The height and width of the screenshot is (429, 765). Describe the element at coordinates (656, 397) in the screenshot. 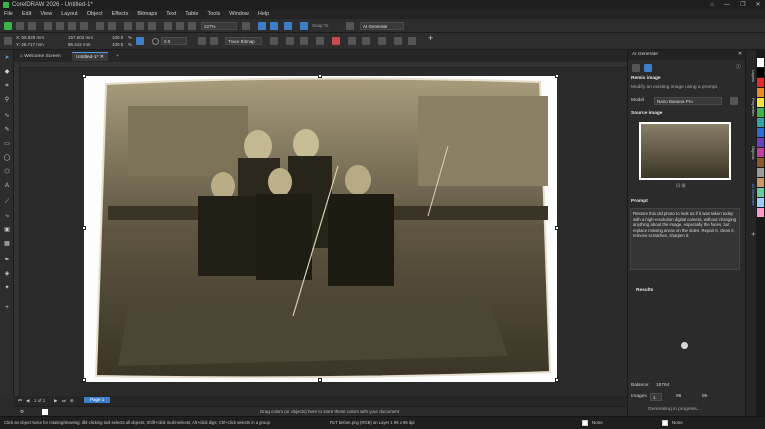

I see `images-count-field: 1` at that location.